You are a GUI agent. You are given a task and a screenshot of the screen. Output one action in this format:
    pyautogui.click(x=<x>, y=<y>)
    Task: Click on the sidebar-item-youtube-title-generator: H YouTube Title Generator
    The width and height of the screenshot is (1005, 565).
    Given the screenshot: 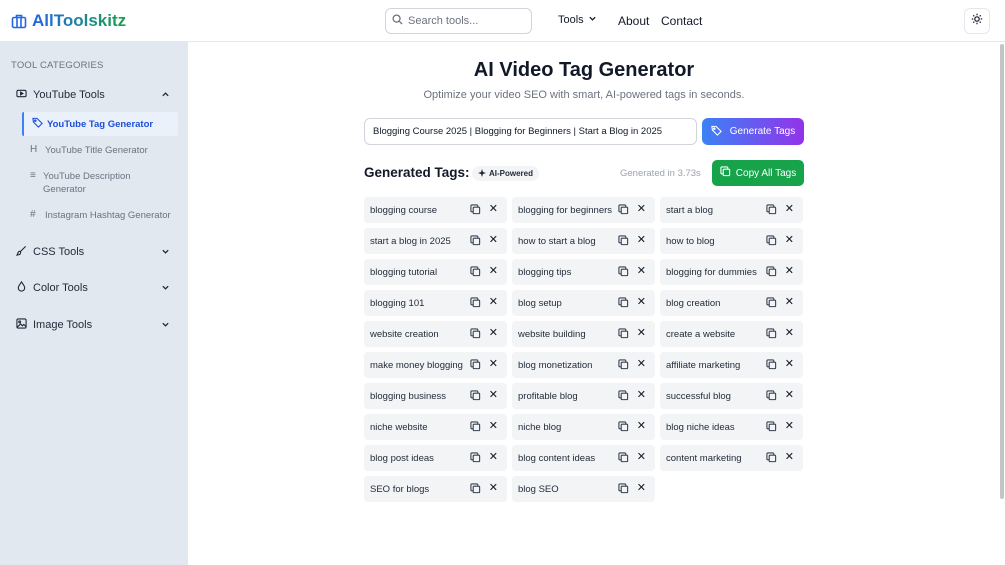 What is the action you would take?
    pyautogui.click(x=100, y=150)
    